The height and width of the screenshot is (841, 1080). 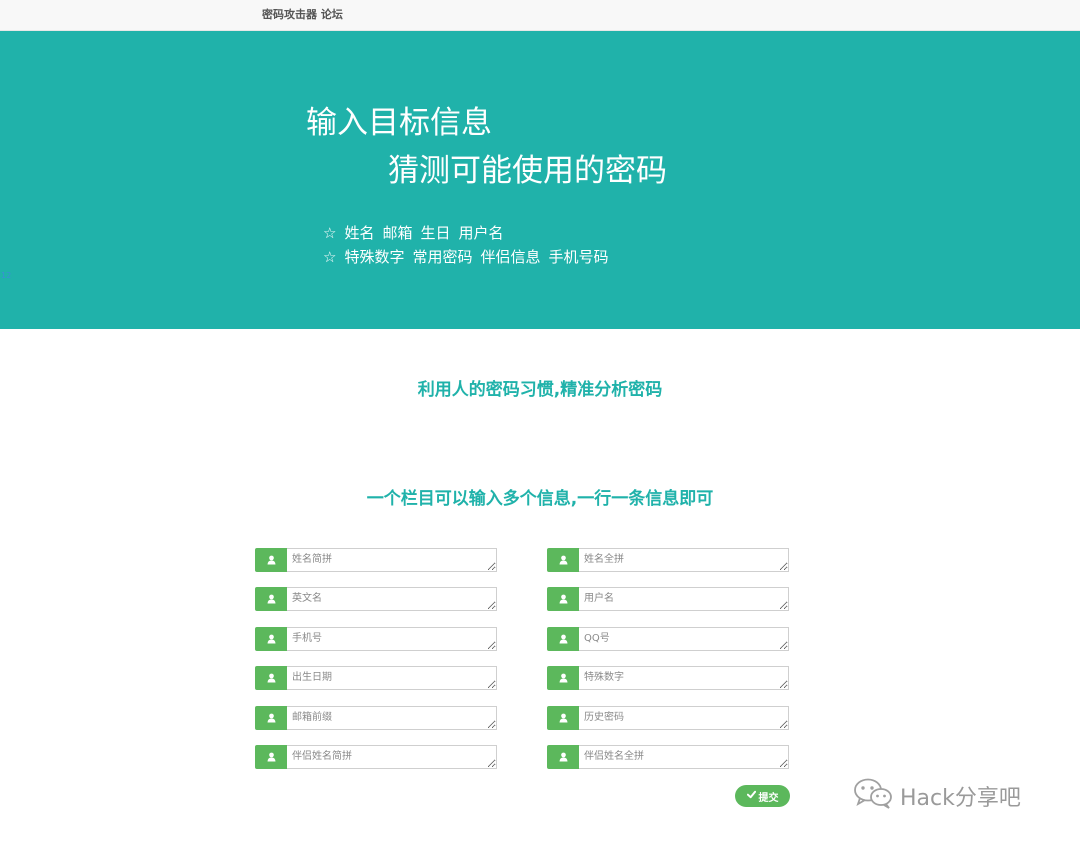 I want to click on side-number: 12, so click(x=6, y=275).